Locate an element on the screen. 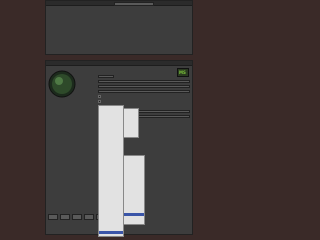 Image resolution: width=320 pixels, height=240 pixels. ms-badge-label: MS is located at coordinates (182, 72).